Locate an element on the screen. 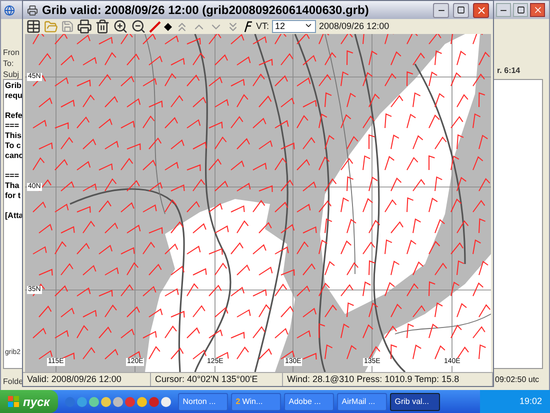 This screenshot has width=550, height=413. wind-barb-icon is located at coordinates (248, 26).